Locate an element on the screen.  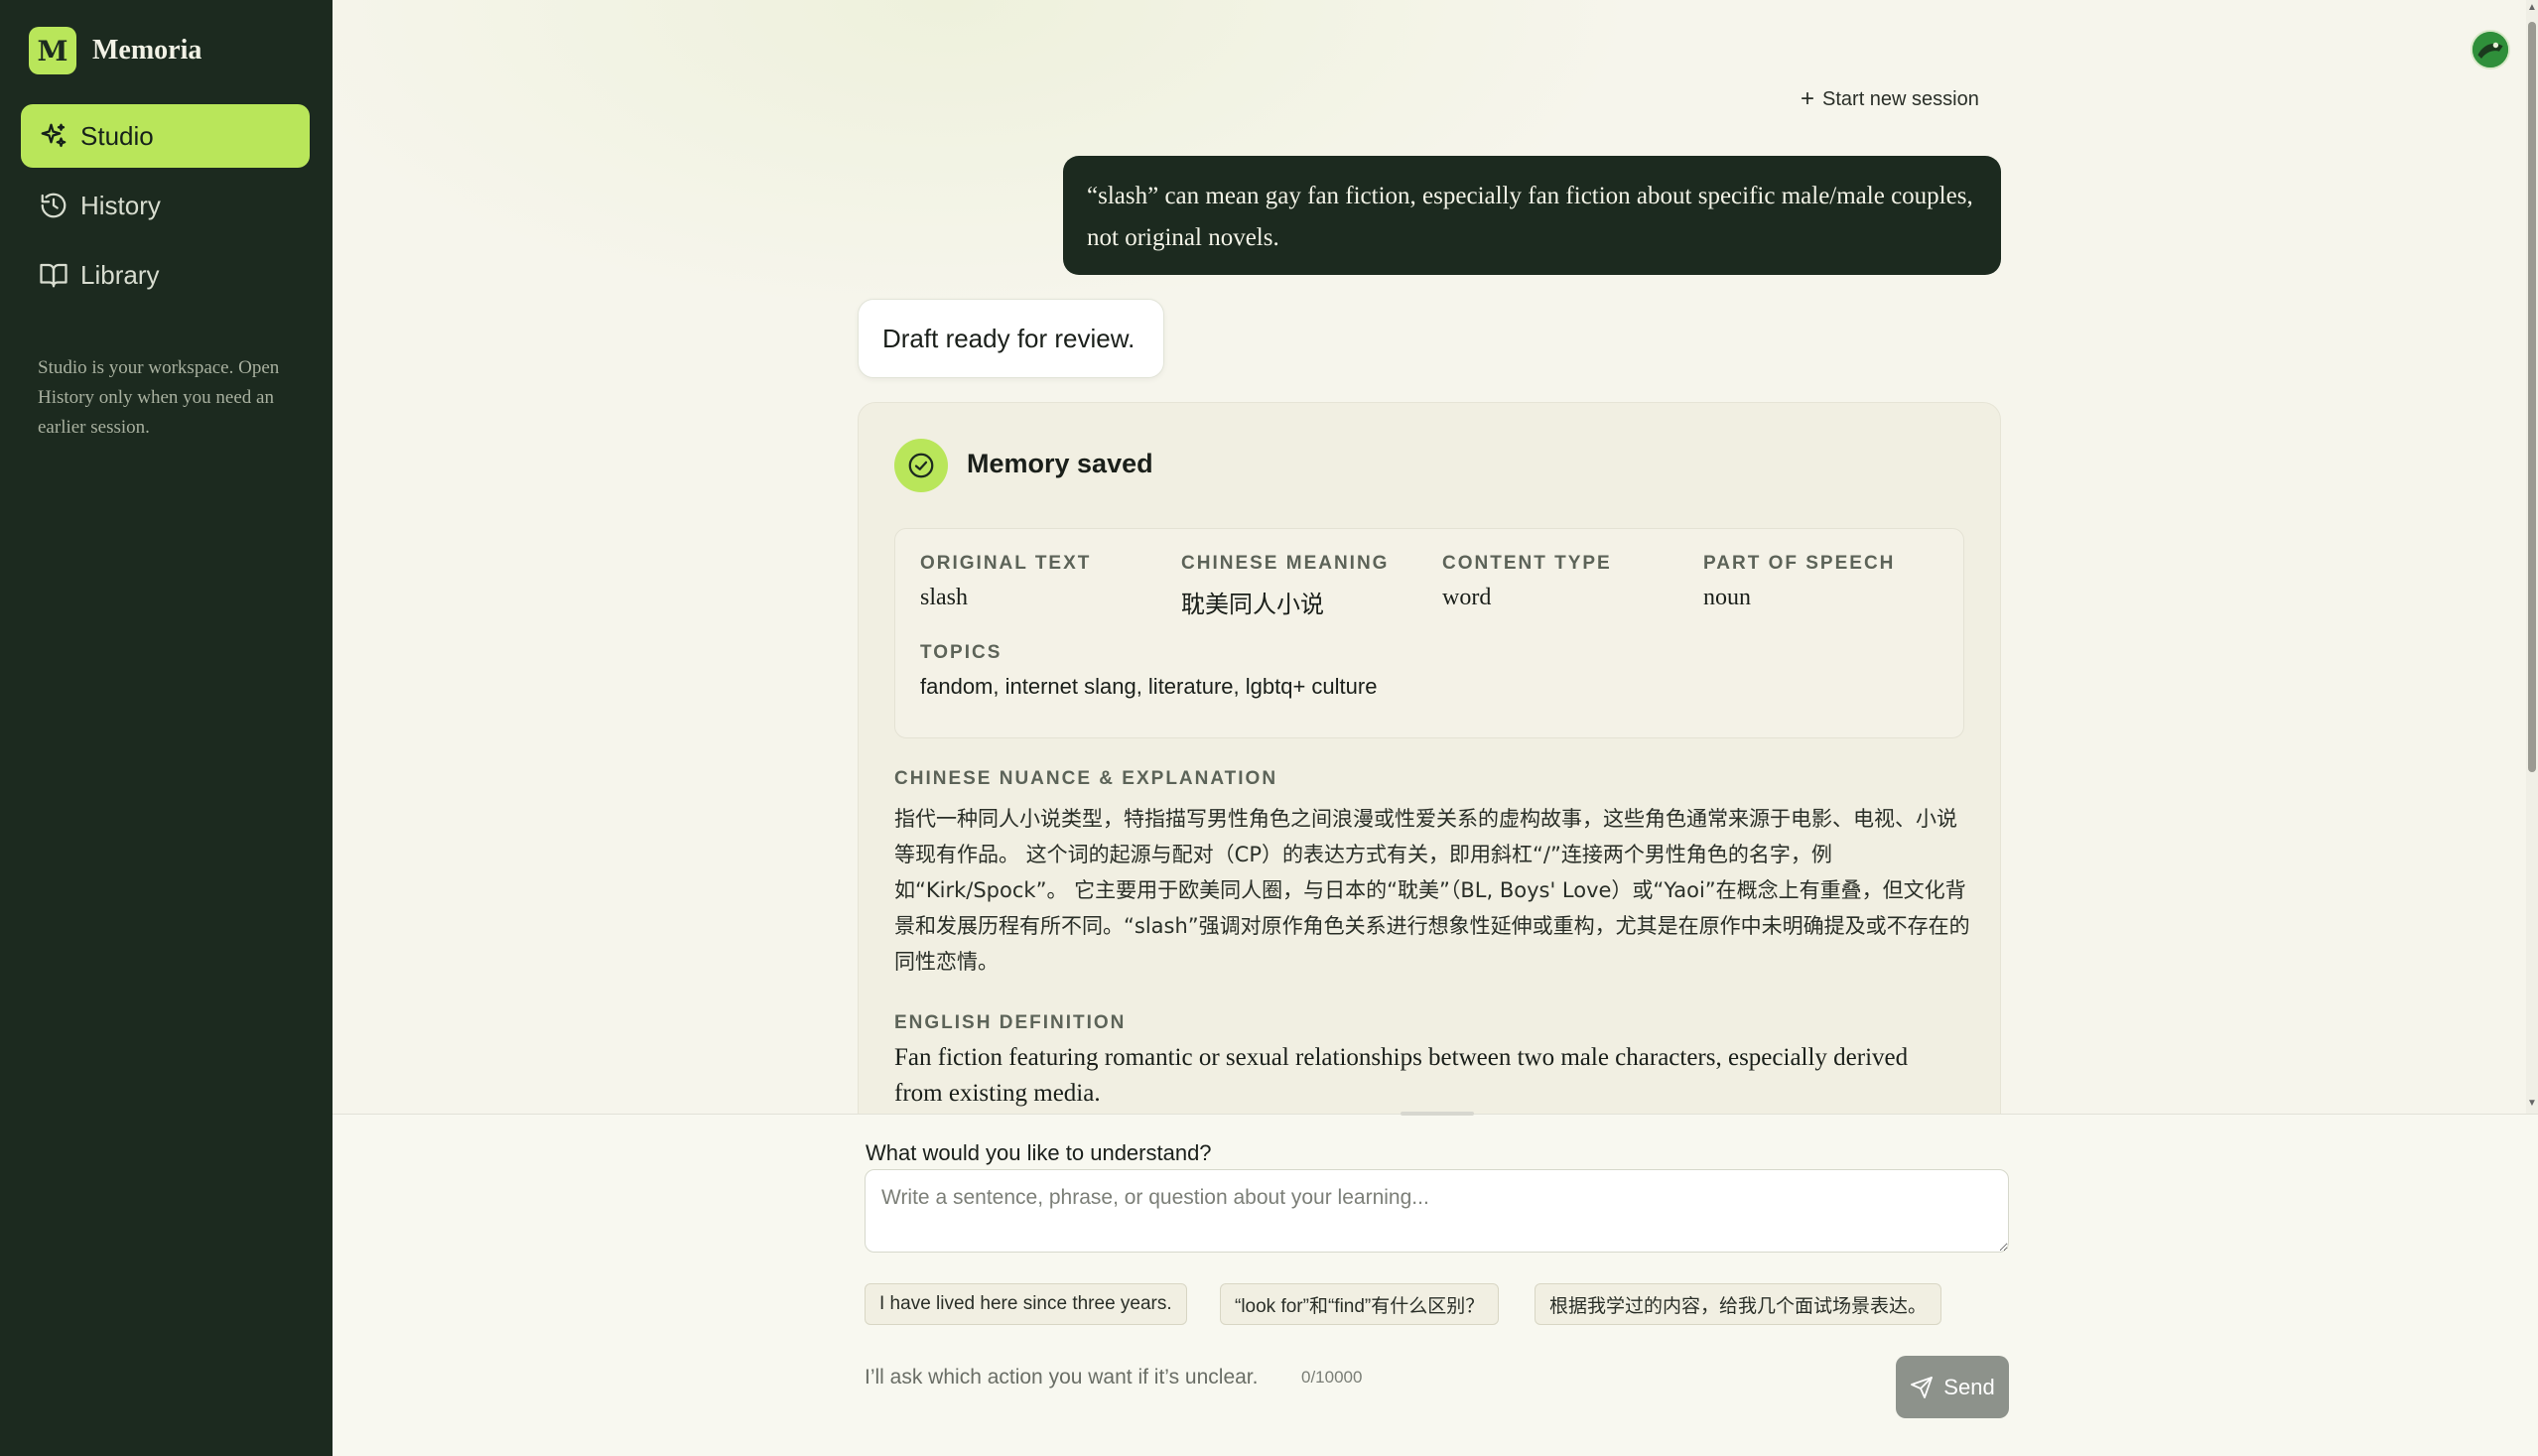
sidebar-item-label: Library is located at coordinates (120, 274).